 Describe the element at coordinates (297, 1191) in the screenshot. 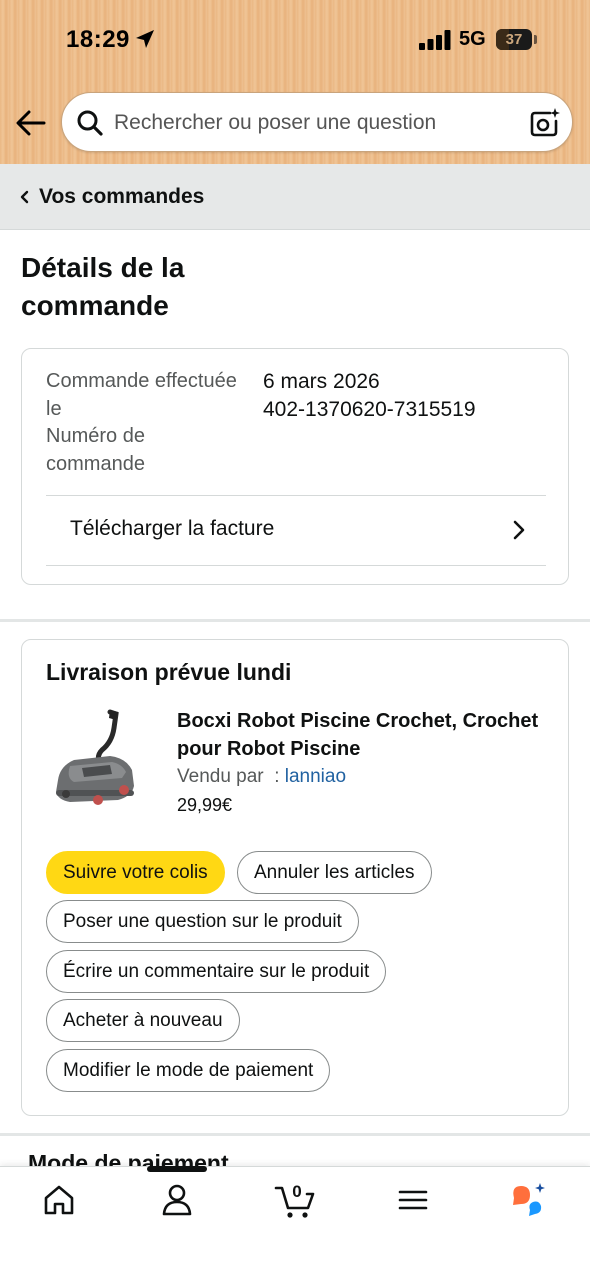

I see `cart-count-badge: 0` at that location.